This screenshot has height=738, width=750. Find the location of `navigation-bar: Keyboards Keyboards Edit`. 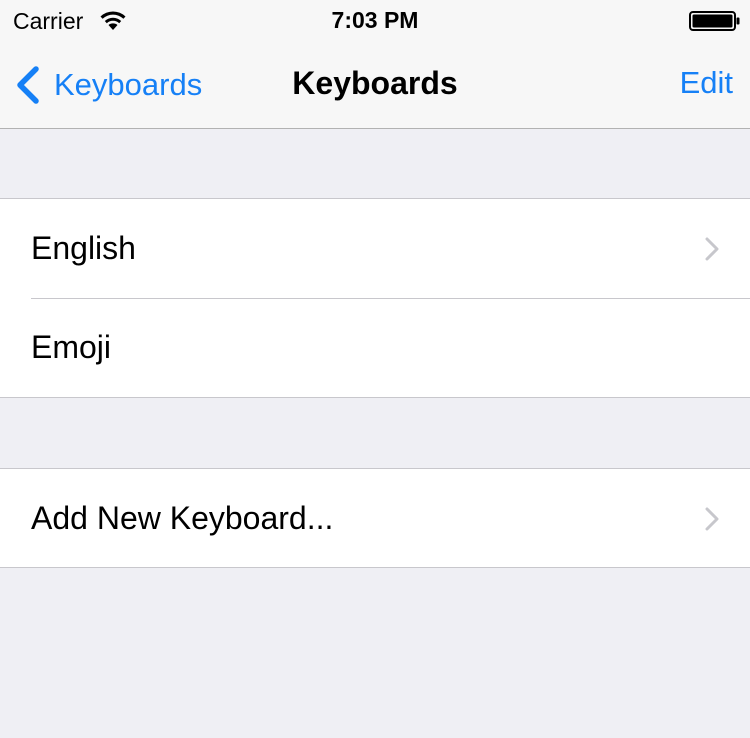

navigation-bar: Keyboards Keyboards Edit is located at coordinates (375, 84).